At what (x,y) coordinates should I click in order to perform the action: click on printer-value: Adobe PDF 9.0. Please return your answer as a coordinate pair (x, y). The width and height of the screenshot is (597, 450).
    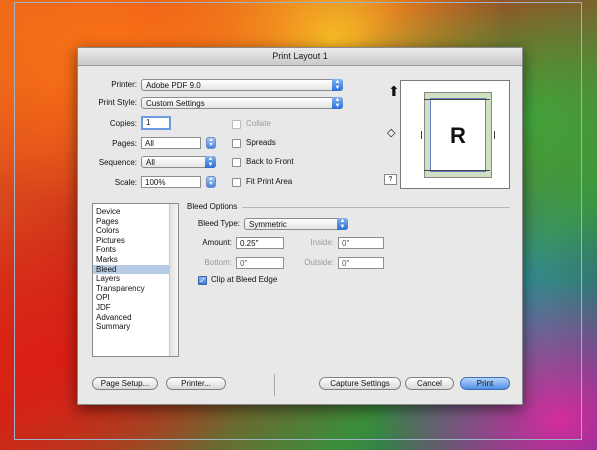
    Looking at the image, I should click on (173, 85).